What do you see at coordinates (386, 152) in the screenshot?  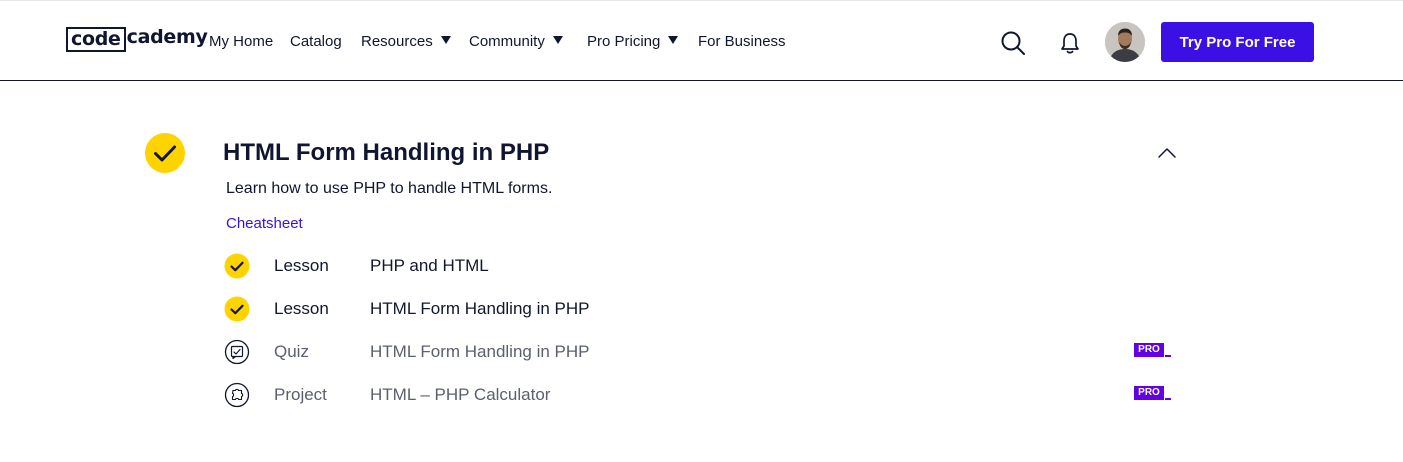 I see `module-title: HTML Form Handling in PHP` at bounding box center [386, 152].